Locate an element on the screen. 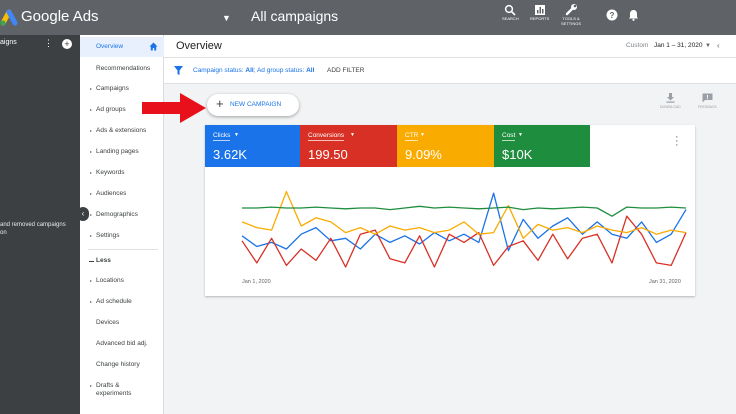 The height and width of the screenshot is (414, 736). campaign-tree-panel: aigns ⋮ + and removed campaigns on is located at coordinates (40, 224).